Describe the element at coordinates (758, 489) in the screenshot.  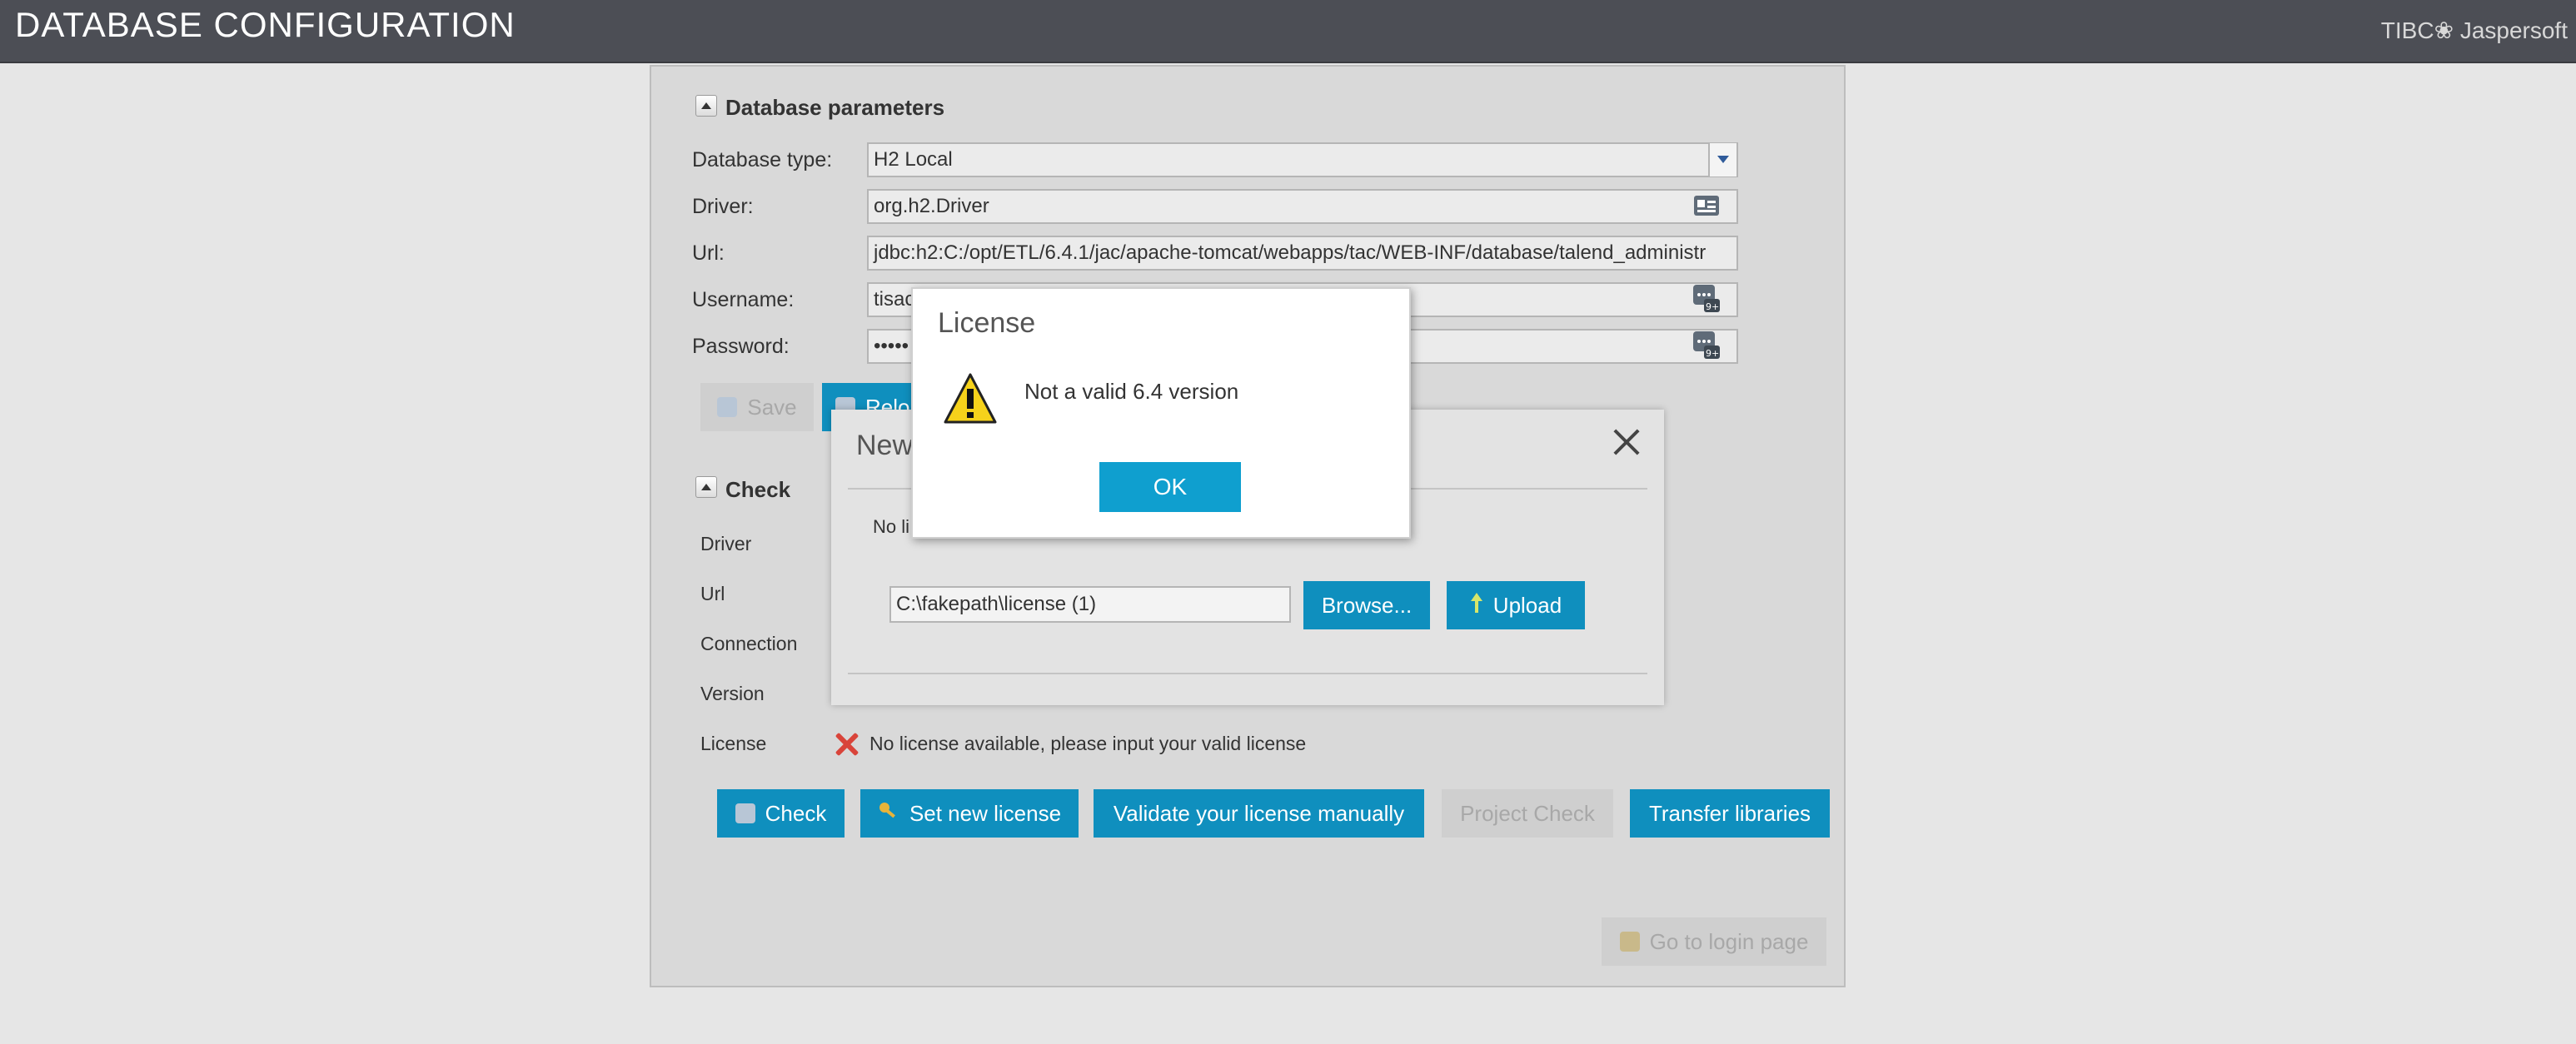
I see `check-title: Check` at that location.